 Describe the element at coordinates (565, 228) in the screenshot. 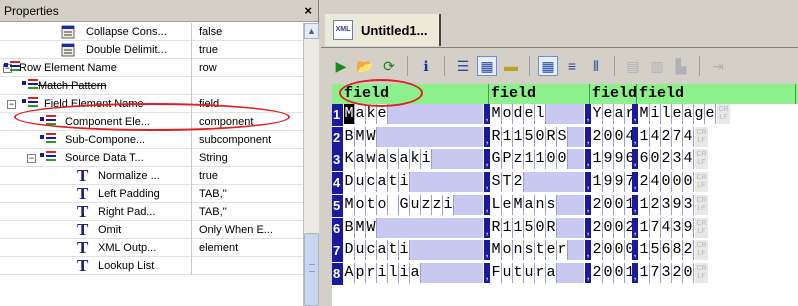

I see `grid-row: 6 B M W, R 1 1 5 0 R, 2 0 0 2, 1 7 4 3 9 CR LF` at that location.